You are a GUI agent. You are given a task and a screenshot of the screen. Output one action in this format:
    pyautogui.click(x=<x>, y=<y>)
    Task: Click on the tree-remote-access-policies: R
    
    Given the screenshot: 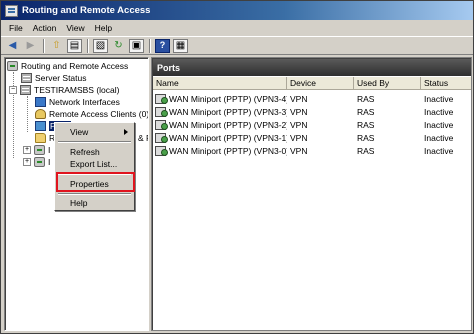 What is the action you would take?
    pyautogui.click(x=45, y=138)
    